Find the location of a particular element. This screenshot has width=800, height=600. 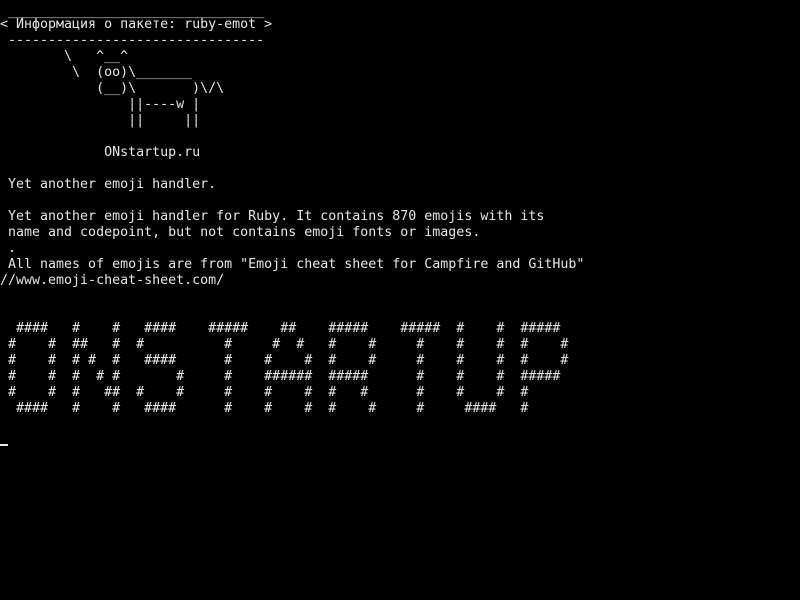

terminal-line: < Информация о пакете: ruby-emot > is located at coordinates (136, 24).